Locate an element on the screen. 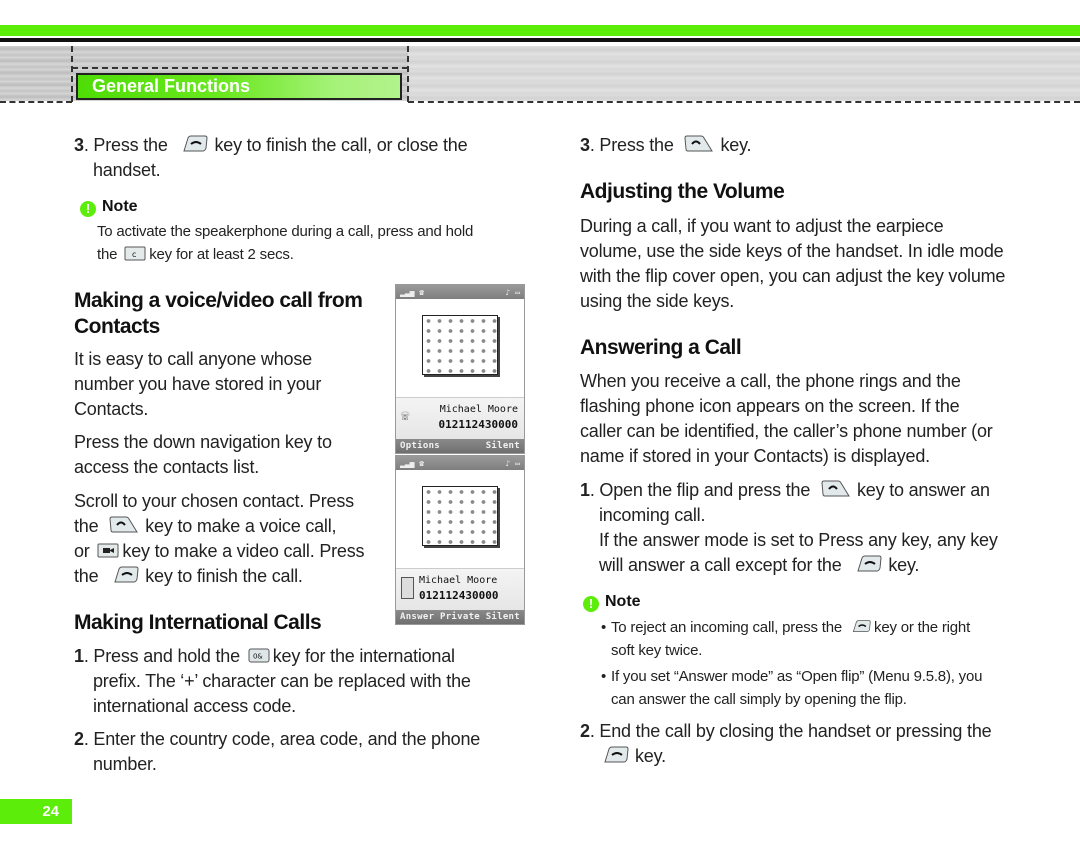  header-band-right is located at coordinates (744, 73).